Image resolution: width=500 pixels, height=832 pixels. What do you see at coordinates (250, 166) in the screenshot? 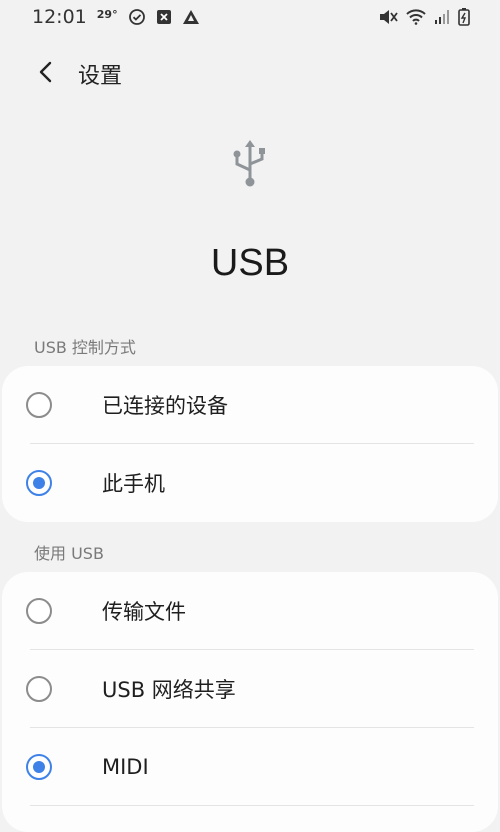
I see `usb-icon` at bounding box center [250, 166].